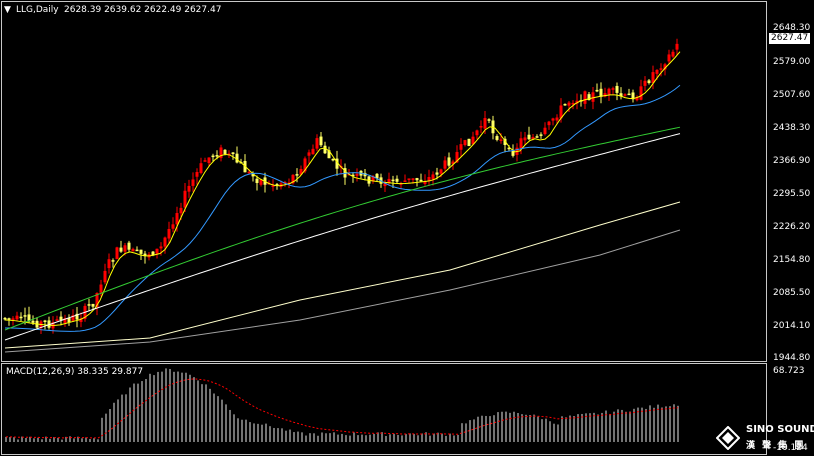 This screenshot has height=456, width=814. What do you see at coordinates (792, 194) in the screenshot?
I see `price-axis-label: 2295.50` at bounding box center [792, 194].